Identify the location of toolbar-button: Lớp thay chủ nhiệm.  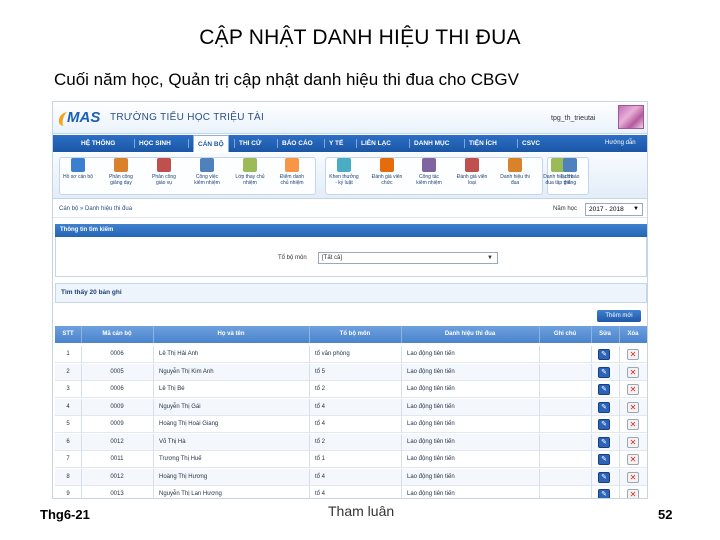
(250, 172).